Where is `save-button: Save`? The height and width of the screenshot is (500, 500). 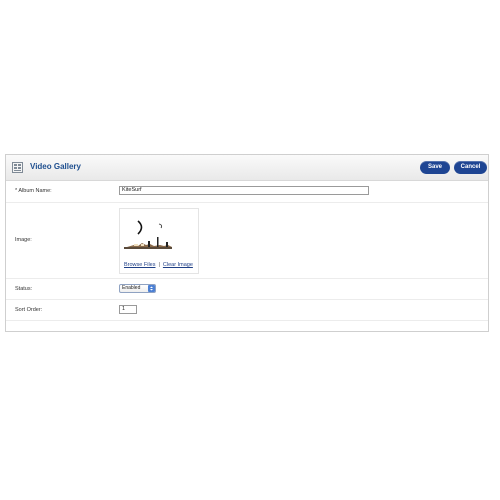 save-button: Save is located at coordinates (435, 167).